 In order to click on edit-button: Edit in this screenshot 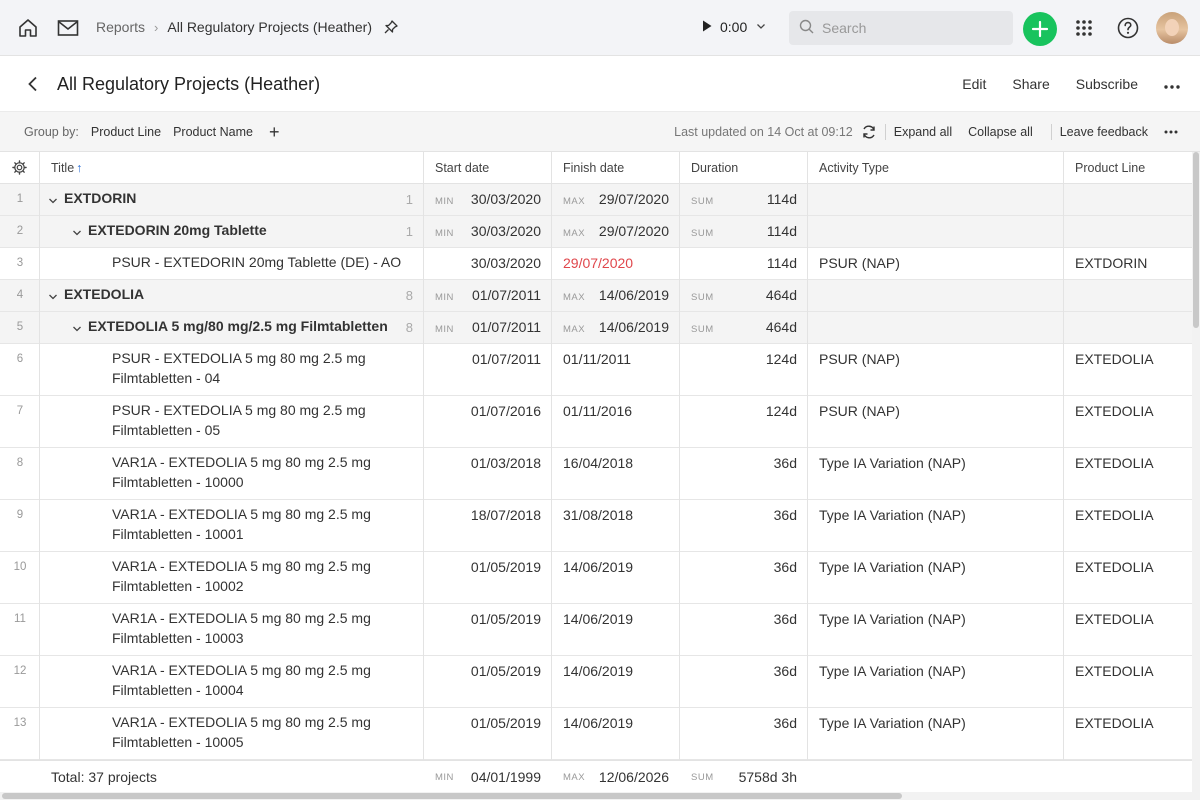, I will do `click(974, 84)`.